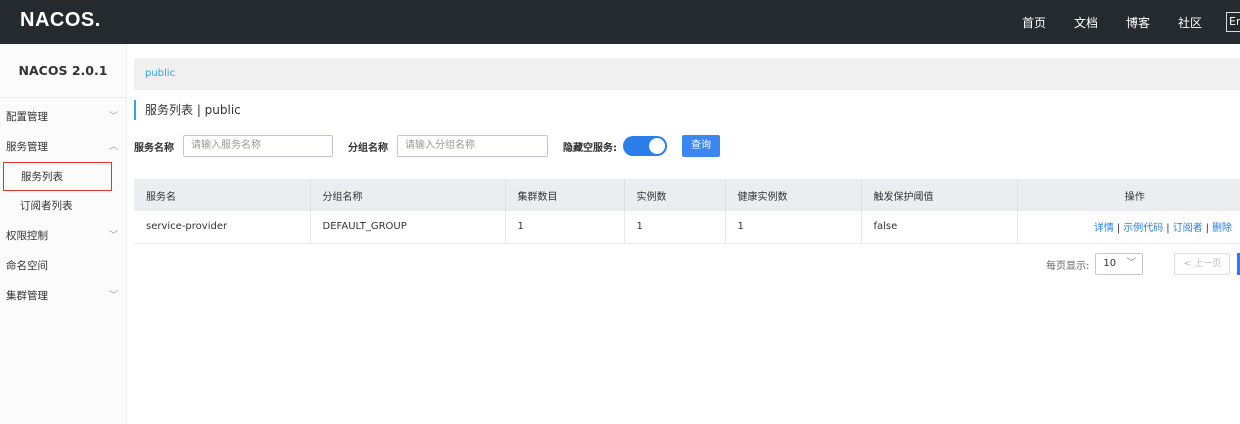 This screenshot has width=1240, height=424. I want to click on column-header-healthy-instance-count: 健康实例数, so click(793, 195).